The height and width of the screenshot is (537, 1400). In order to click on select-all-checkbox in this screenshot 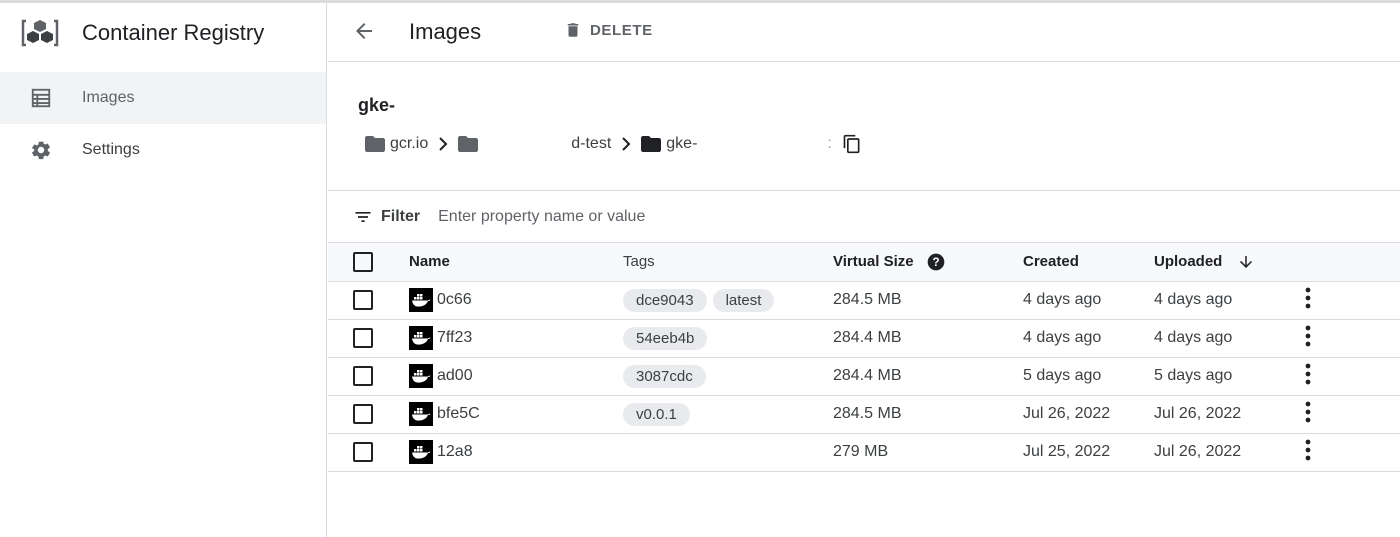, I will do `click(363, 261)`.